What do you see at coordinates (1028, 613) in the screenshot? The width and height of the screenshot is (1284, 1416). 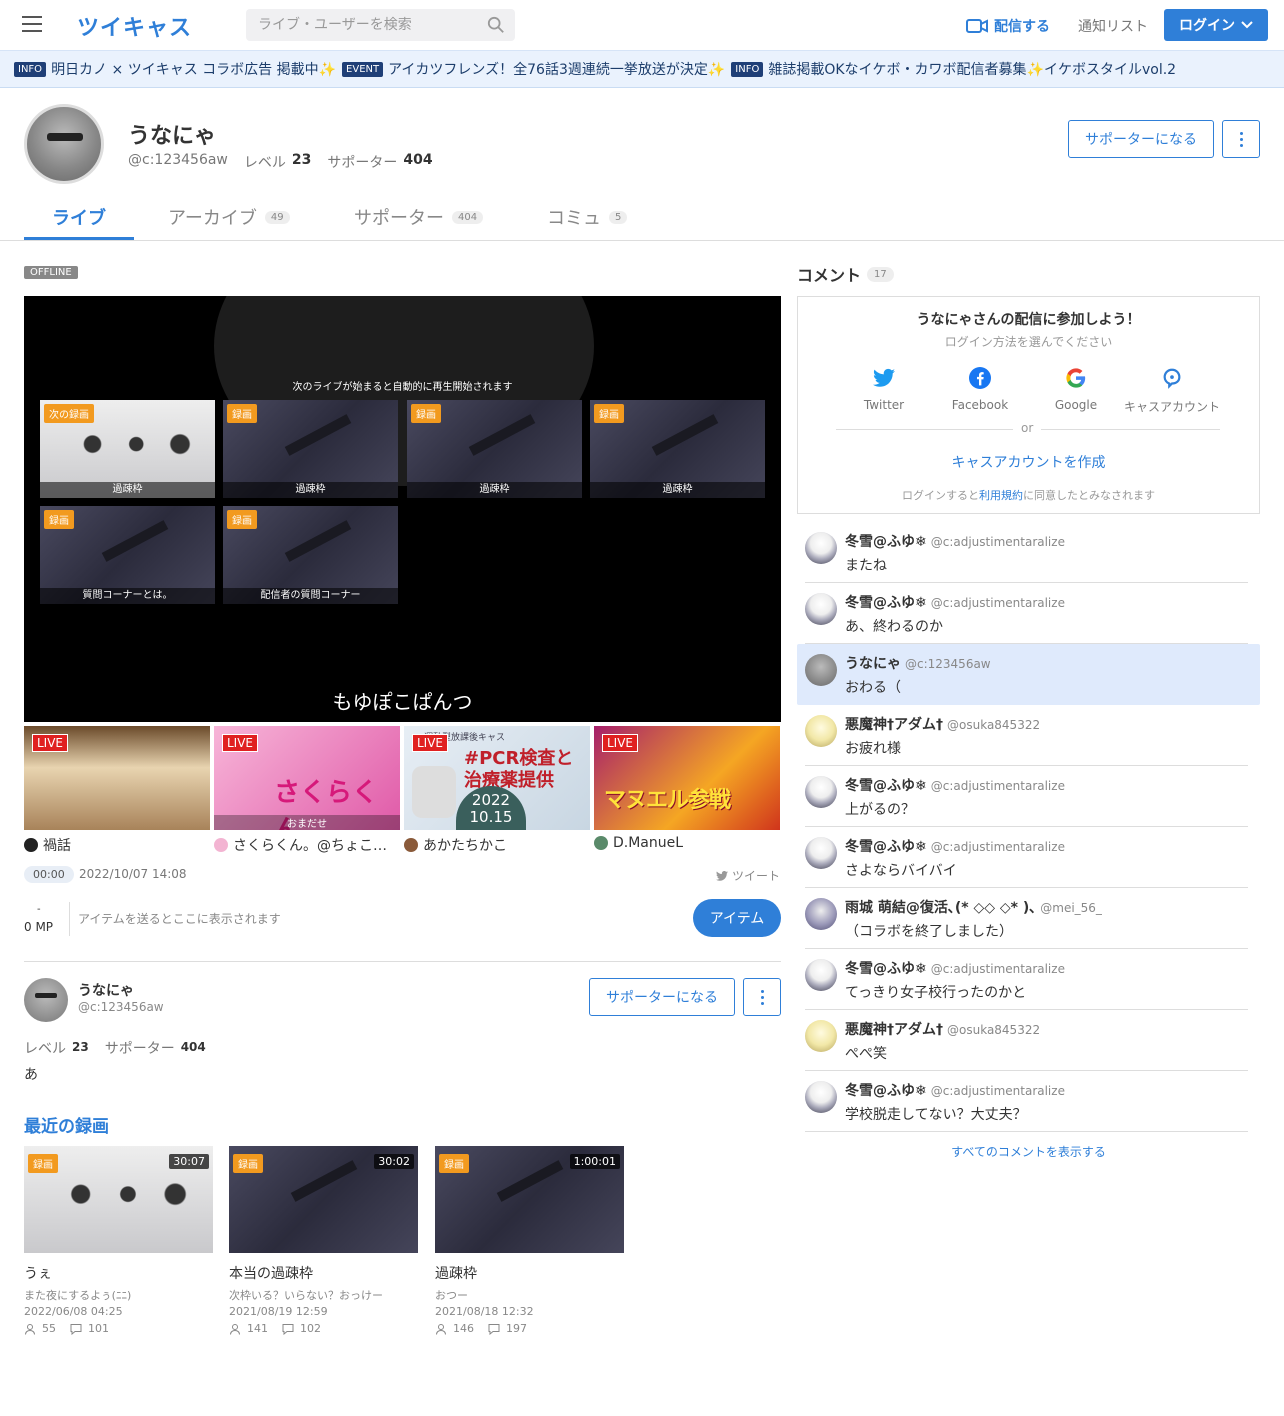 I see `comment-item: 冬雪@ふゆ❄ @c:adjustimentaralize あ、終わるのか` at bounding box center [1028, 613].